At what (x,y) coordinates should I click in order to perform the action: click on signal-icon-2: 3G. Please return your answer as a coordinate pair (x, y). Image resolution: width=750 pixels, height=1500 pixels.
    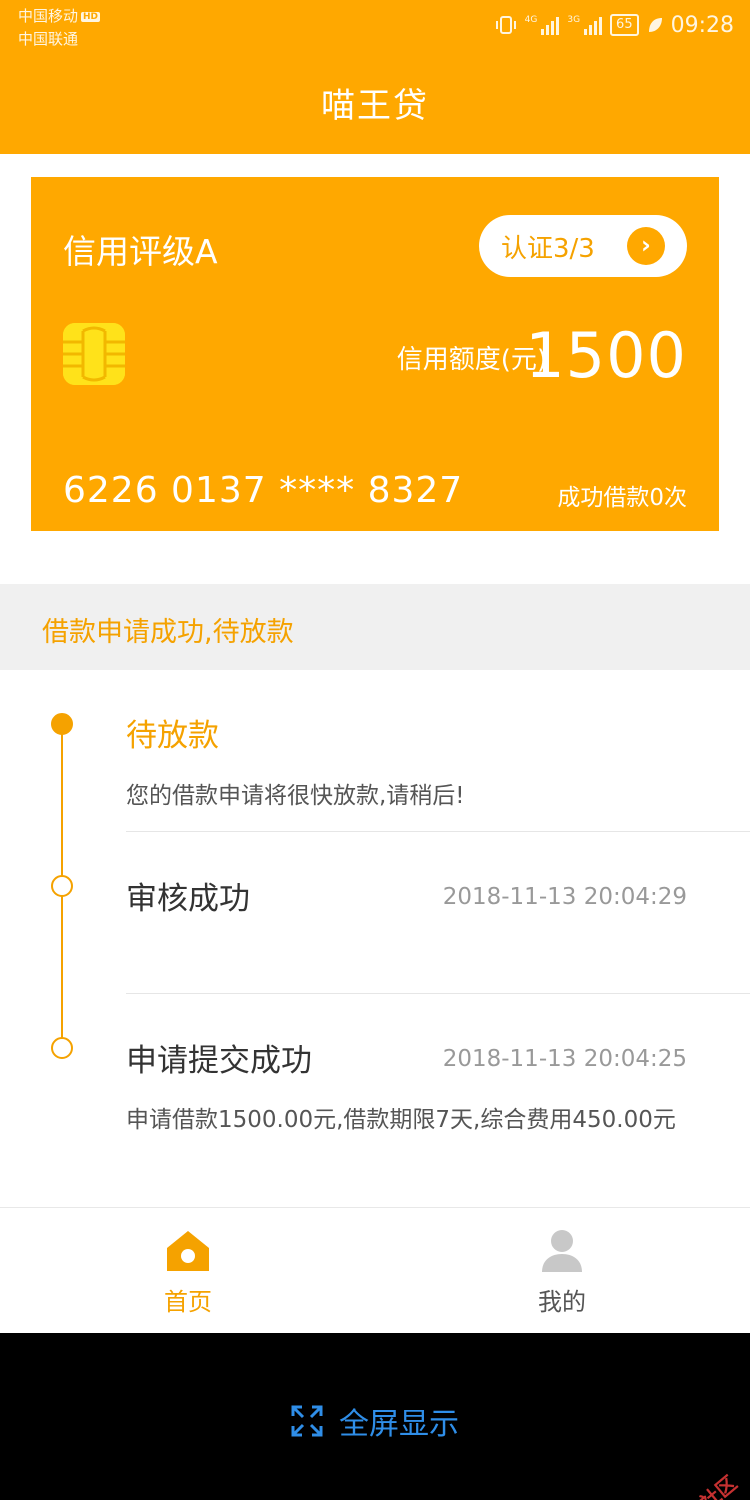
    Looking at the image, I should click on (585, 25).